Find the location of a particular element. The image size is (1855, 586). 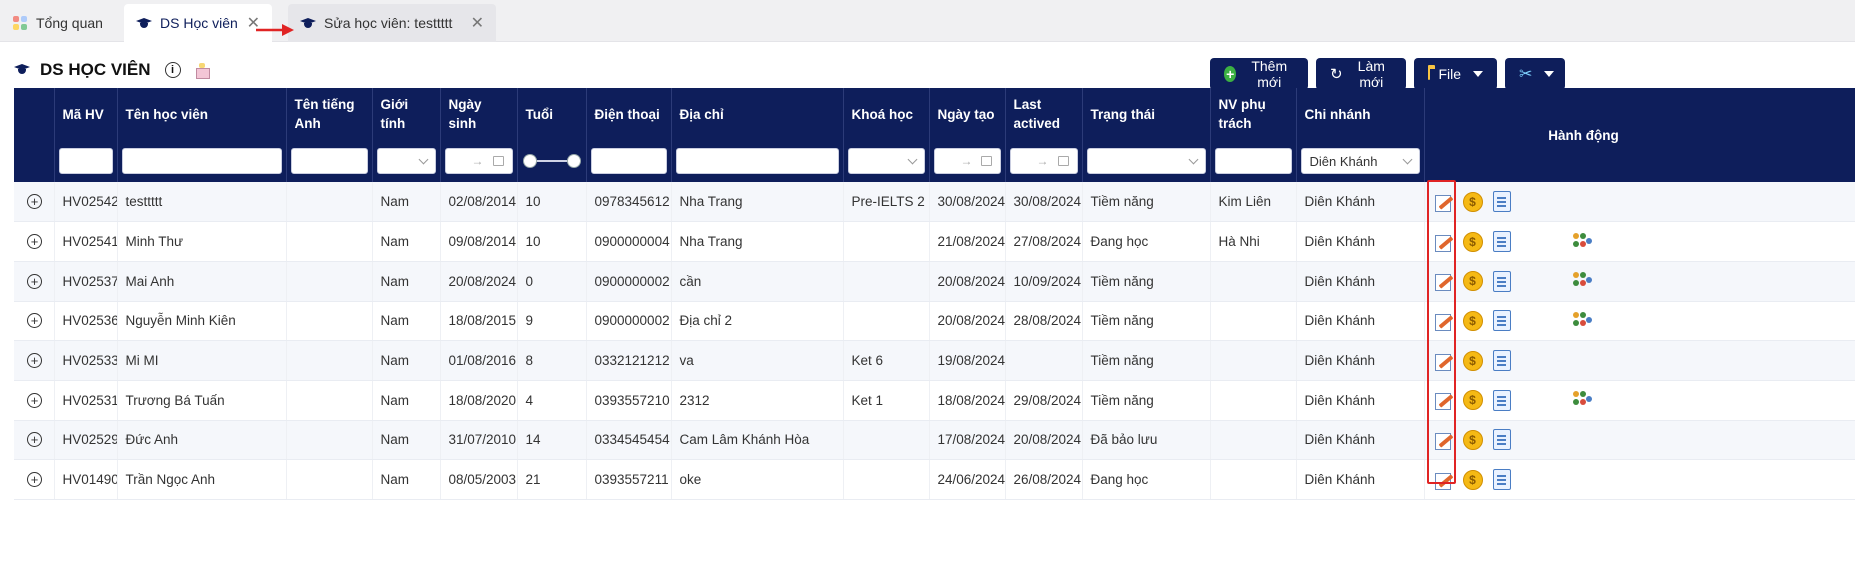

filter-phone-input is located at coordinates (628, 161).